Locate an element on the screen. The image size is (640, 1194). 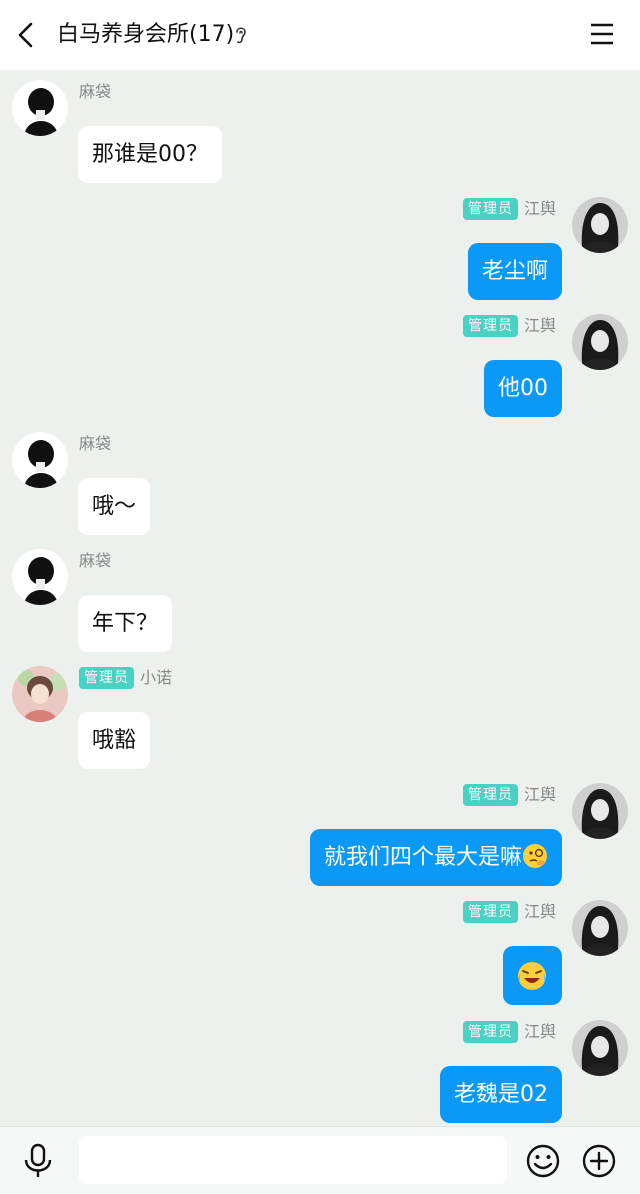
chevron-left-icon is located at coordinates (27, 35).